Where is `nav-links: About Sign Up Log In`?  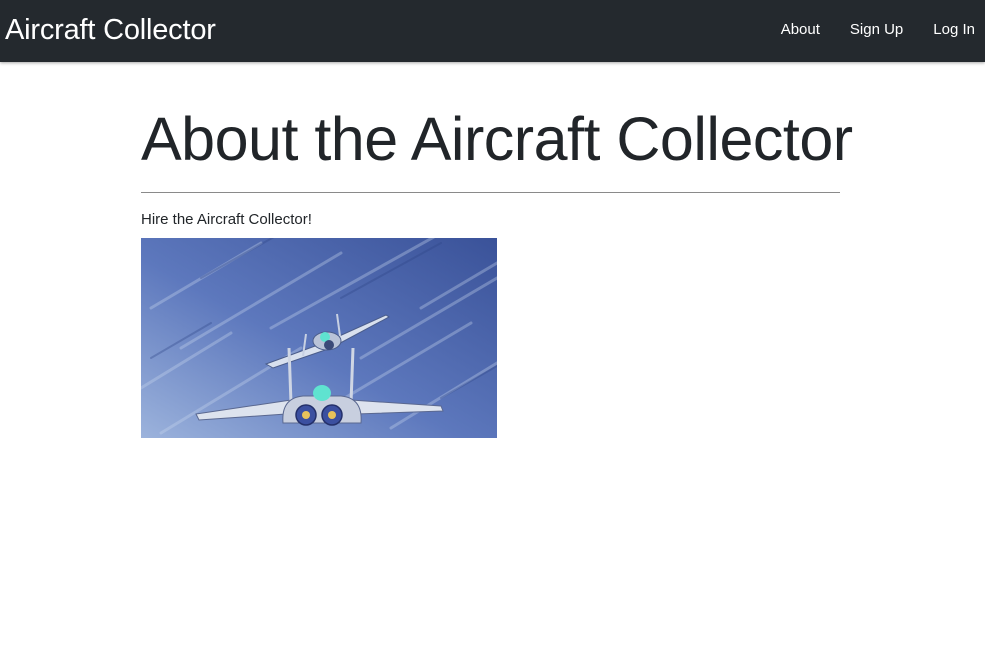
nav-links: About Sign Up Log In is located at coordinates (878, 30).